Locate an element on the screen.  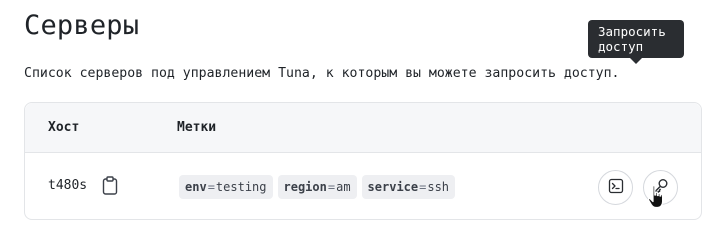
key-icon is located at coordinates (661, 188).